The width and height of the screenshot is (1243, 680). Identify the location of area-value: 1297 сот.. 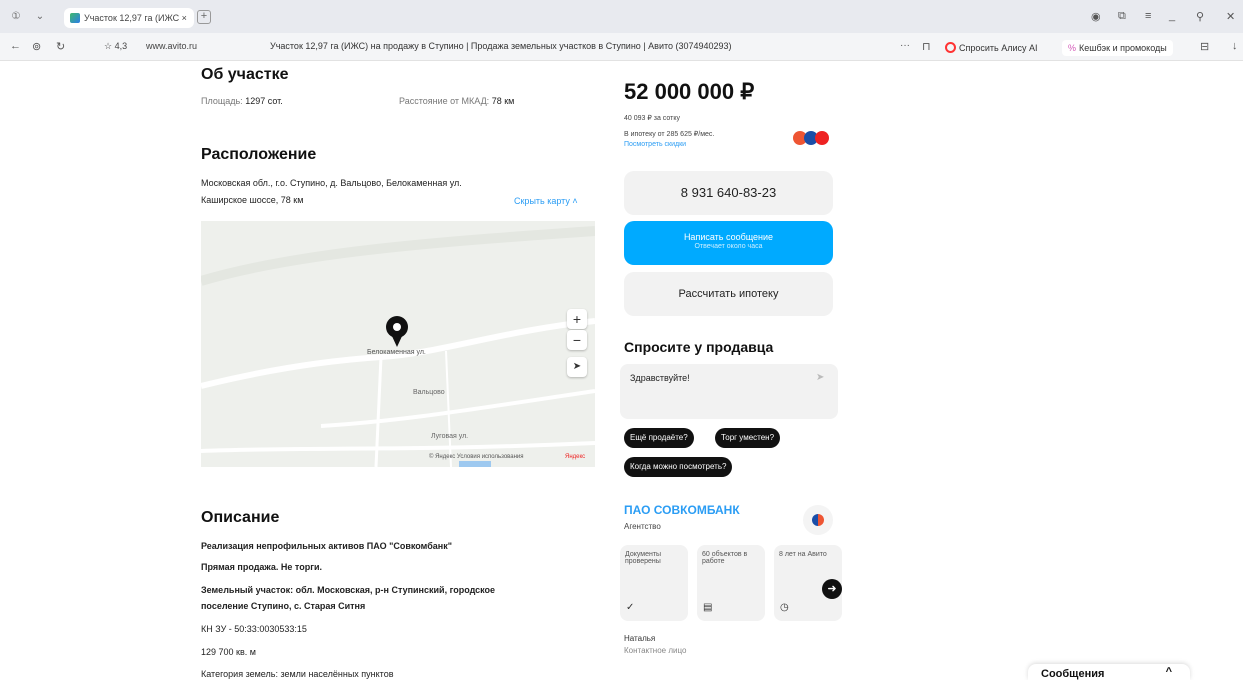
(264, 101).